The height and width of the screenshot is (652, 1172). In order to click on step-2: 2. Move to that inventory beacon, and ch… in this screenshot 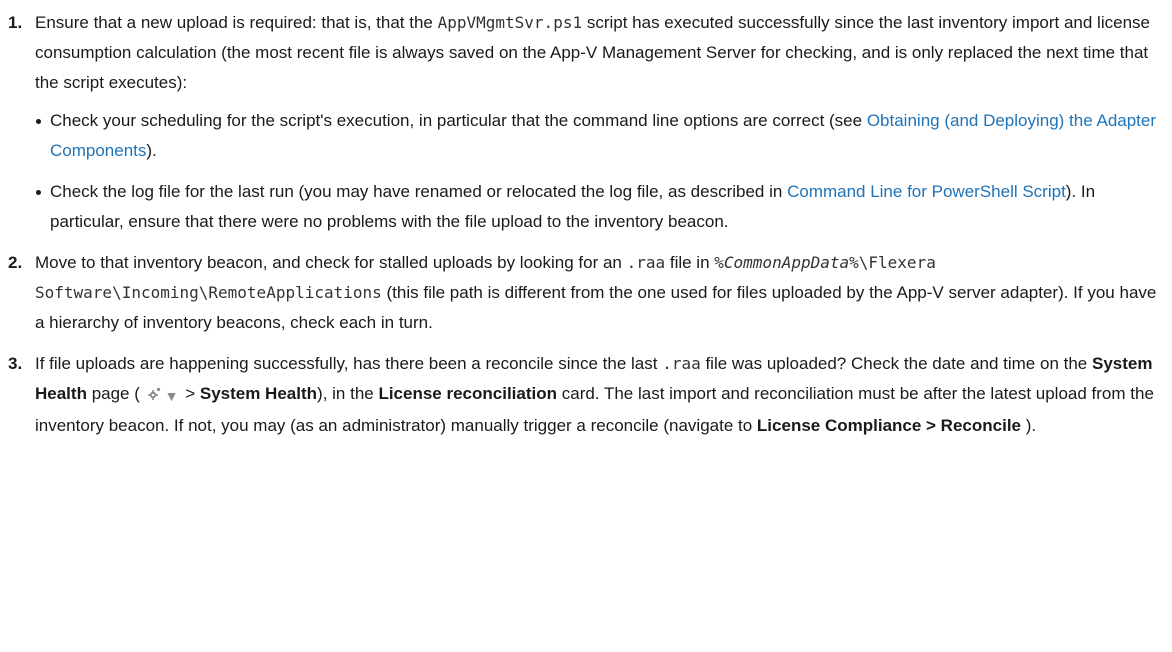, I will do `click(584, 293)`.